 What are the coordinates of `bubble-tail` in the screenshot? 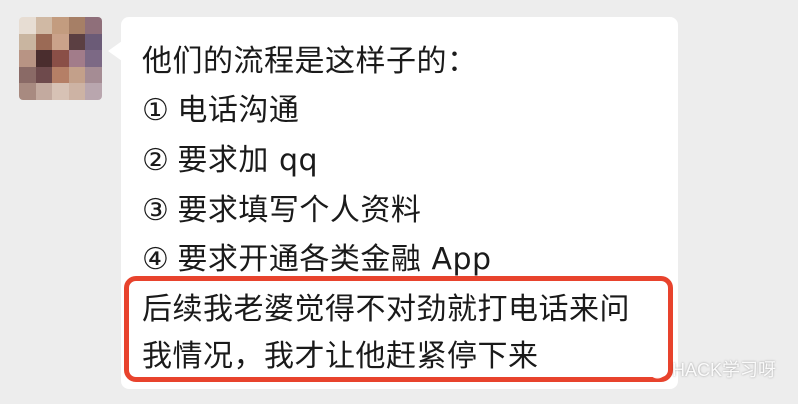 It's located at (115, 51).